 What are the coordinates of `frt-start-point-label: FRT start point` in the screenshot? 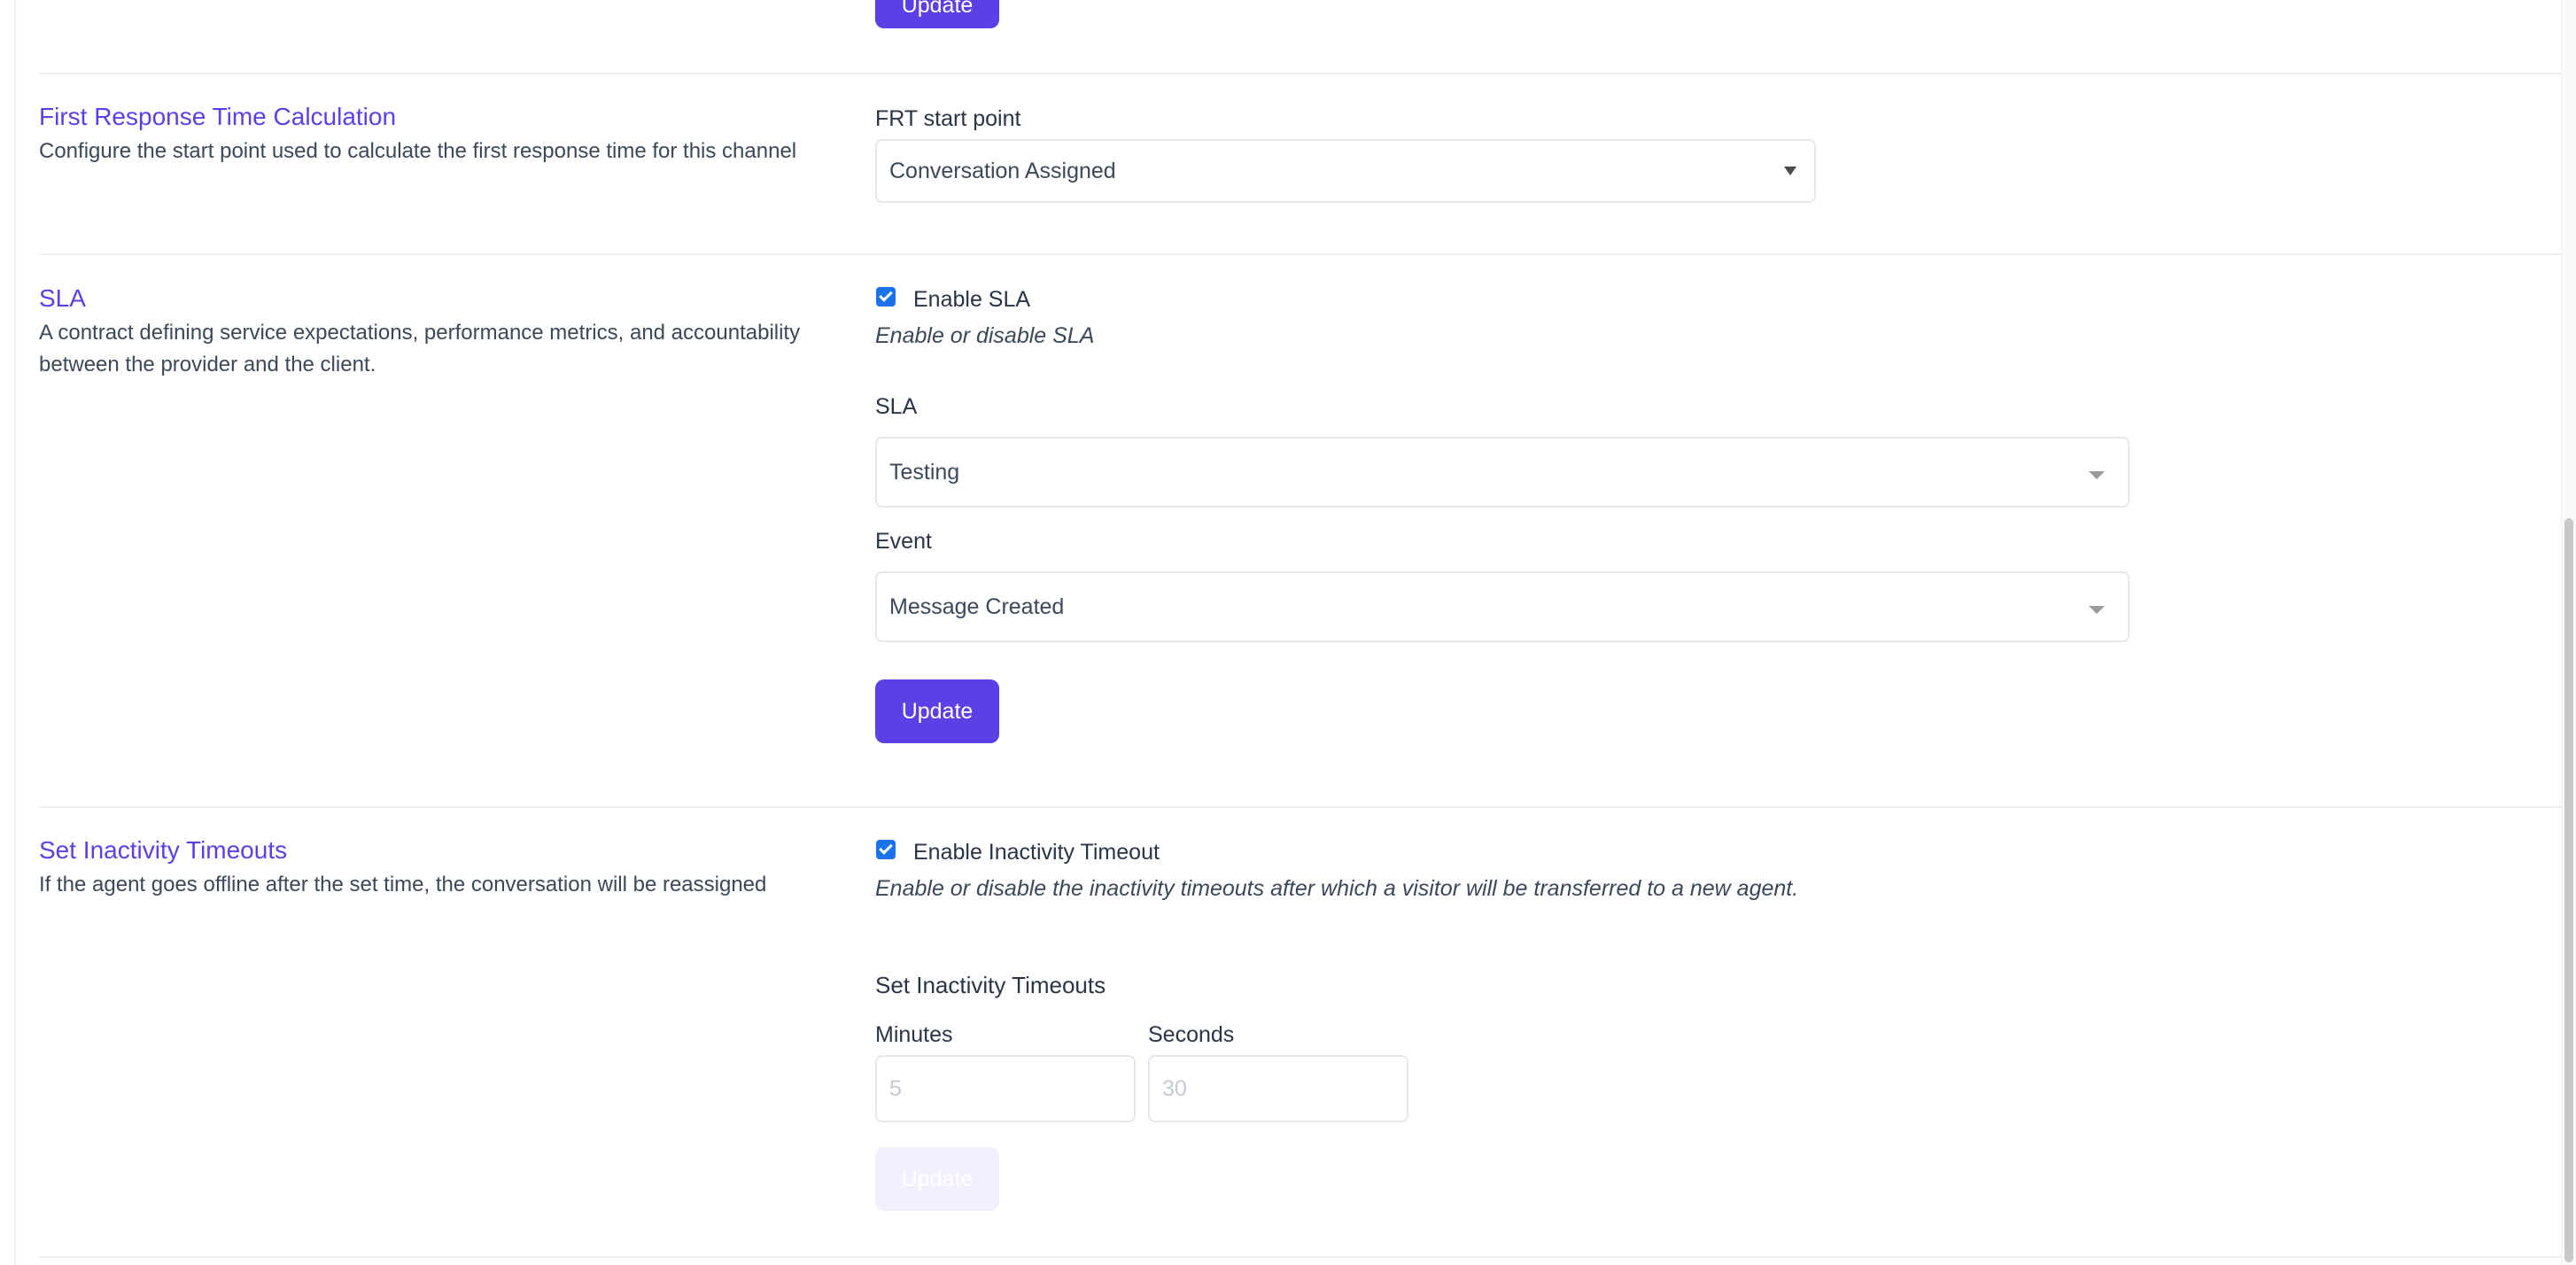 It's located at (948, 118).